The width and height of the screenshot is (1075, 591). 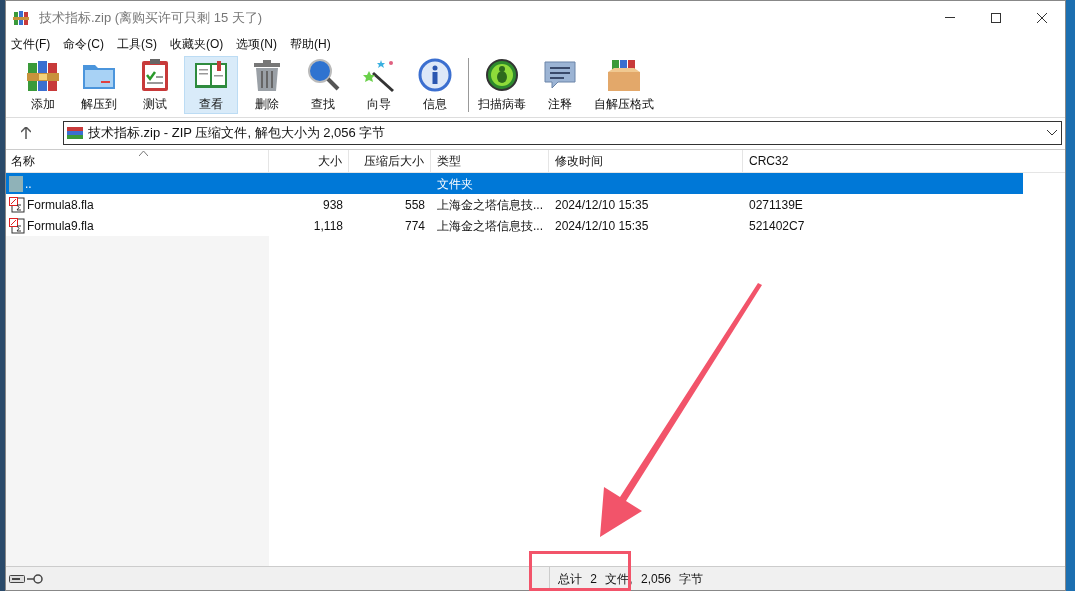 What do you see at coordinates (151, 17) in the screenshot?
I see `window-title: 技术指标.zip (离购买许可只剩 15 天了)` at bounding box center [151, 17].